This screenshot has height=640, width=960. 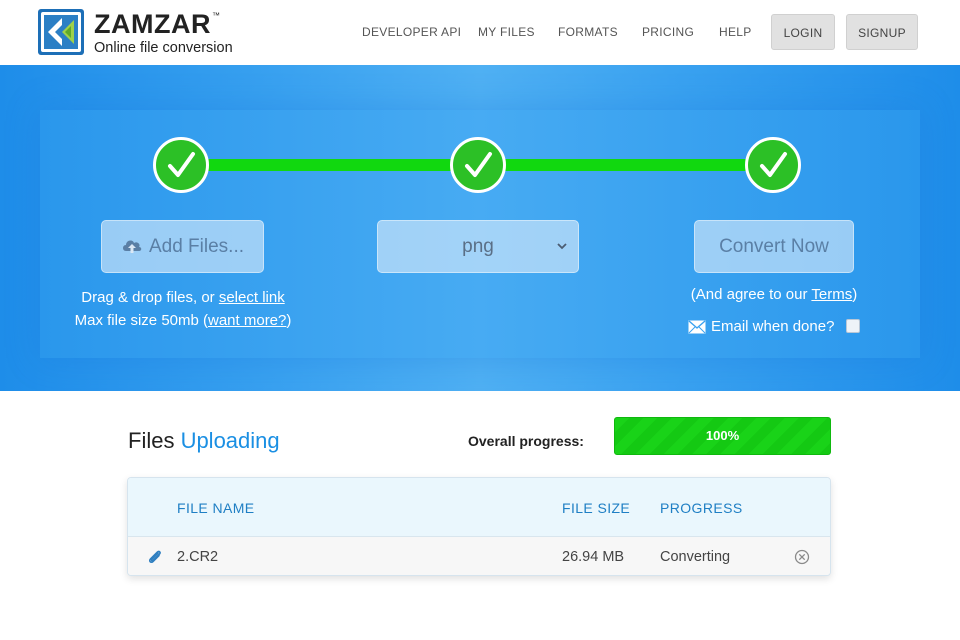 What do you see at coordinates (230, 440) in the screenshot?
I see `files-title-accent: Uploading` at bounding box center [230, 440].